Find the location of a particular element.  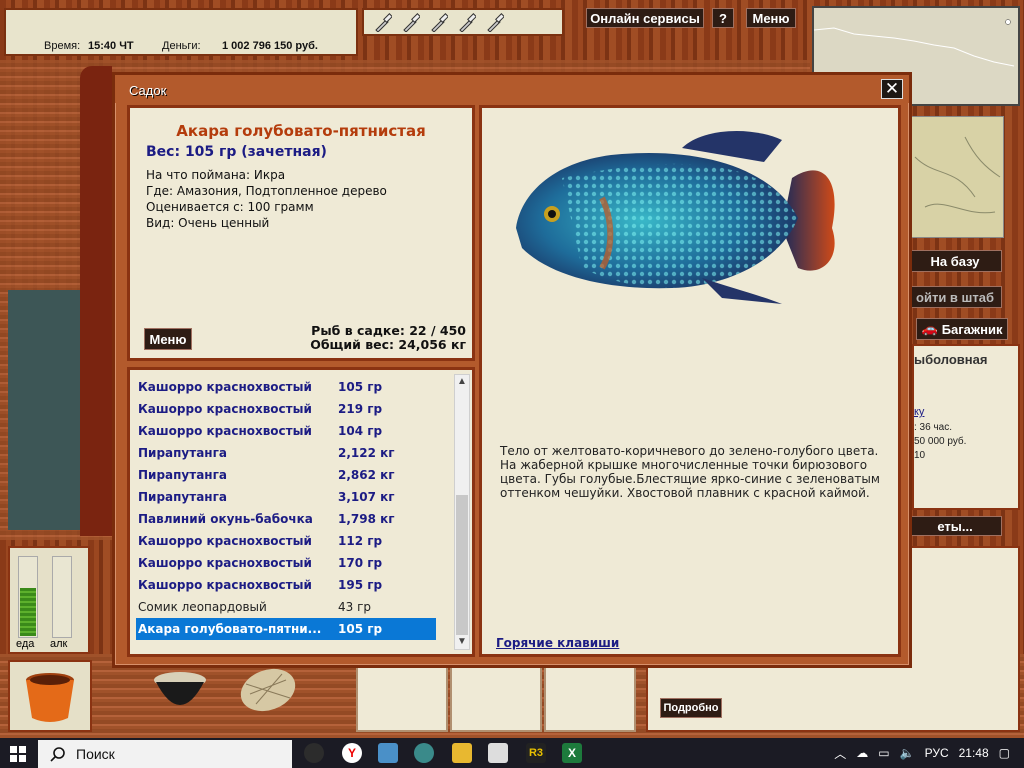

side-panel-link: ку is located at coordinates (919, 412).